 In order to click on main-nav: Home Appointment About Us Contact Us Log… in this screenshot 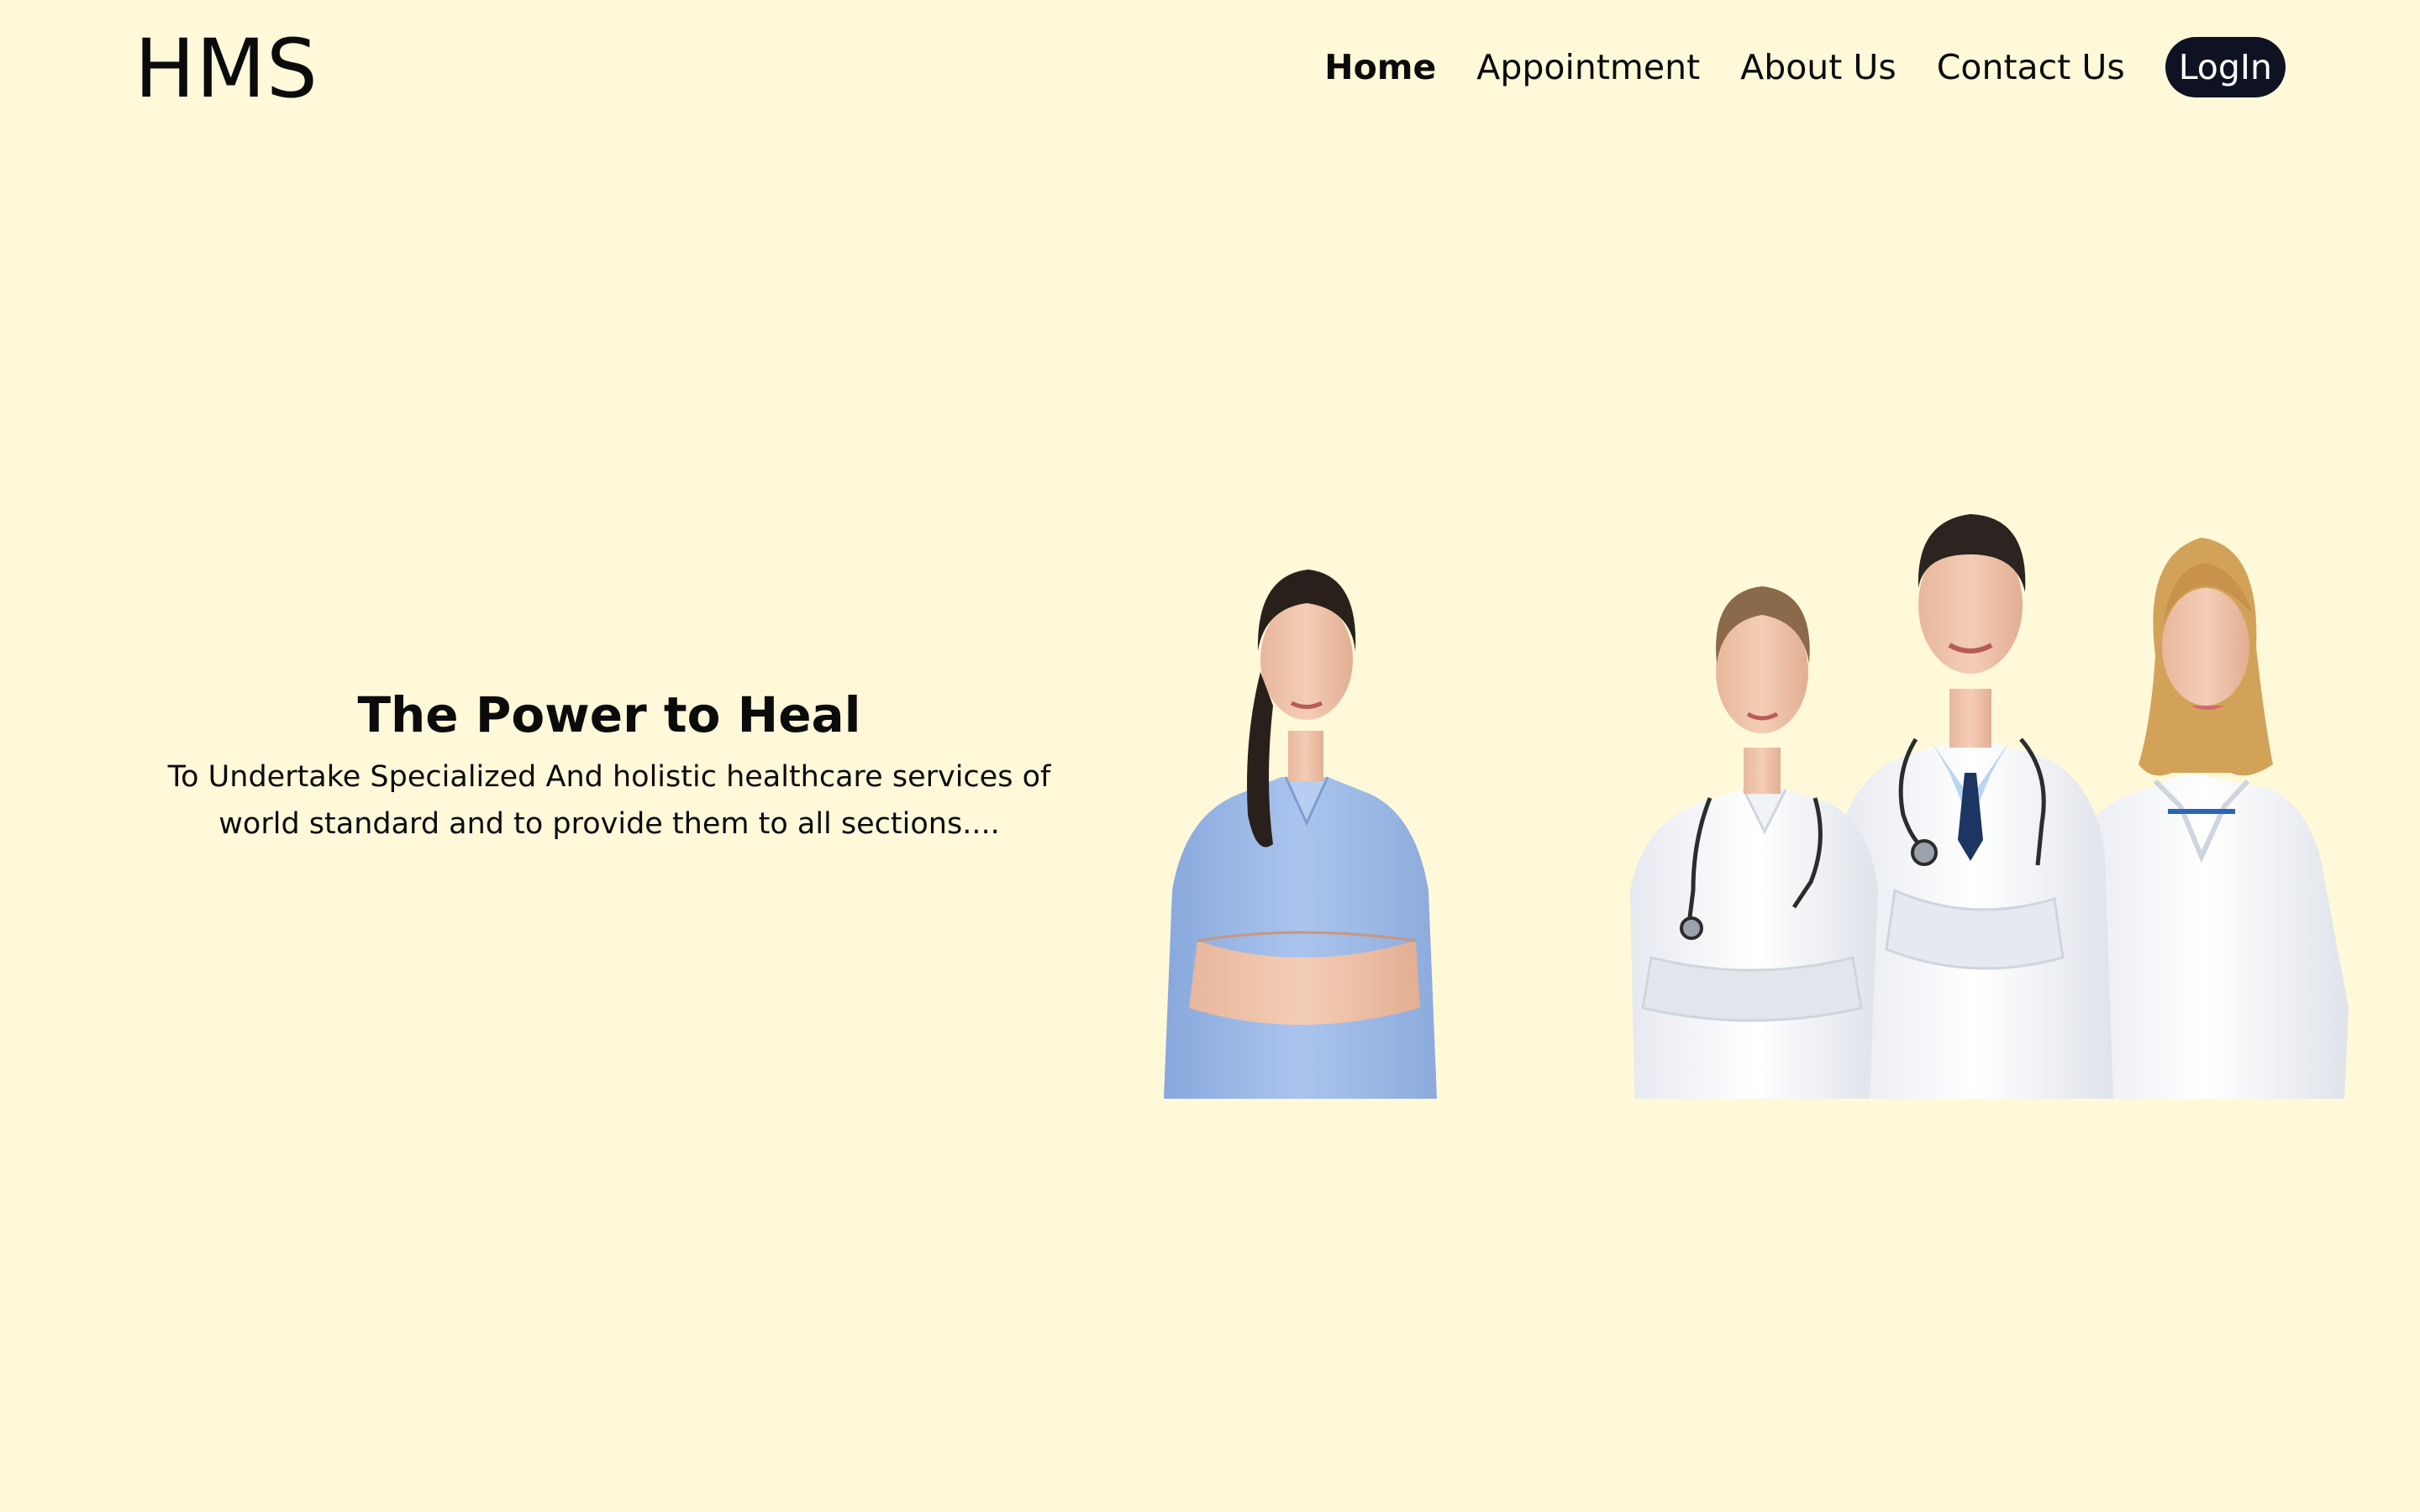, I will do `click(1805, 67)`.